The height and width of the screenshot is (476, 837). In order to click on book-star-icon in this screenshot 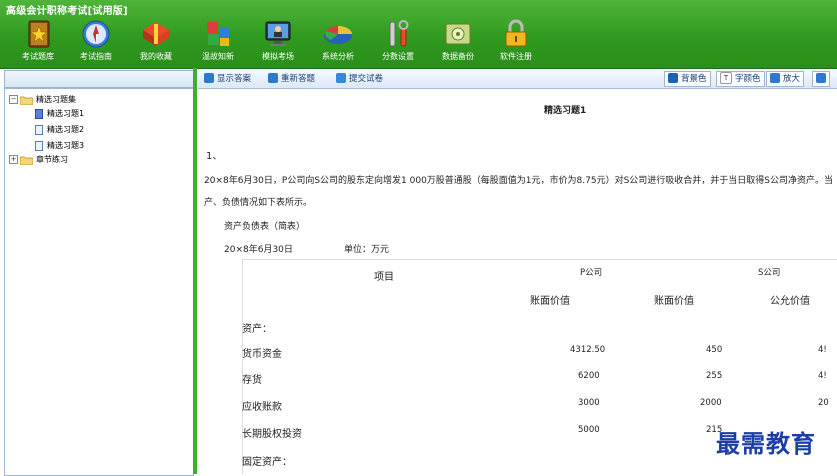, I will do `click(38, 34)`.